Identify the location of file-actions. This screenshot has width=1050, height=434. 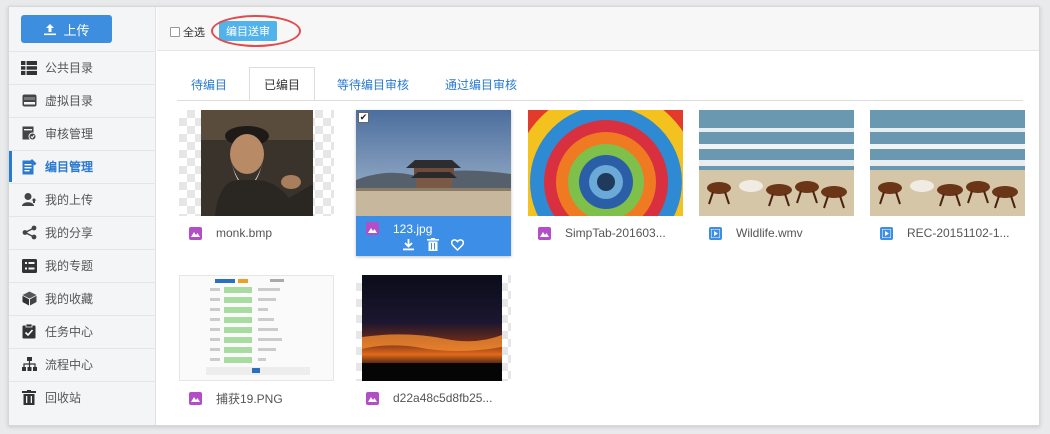
(433, 247).